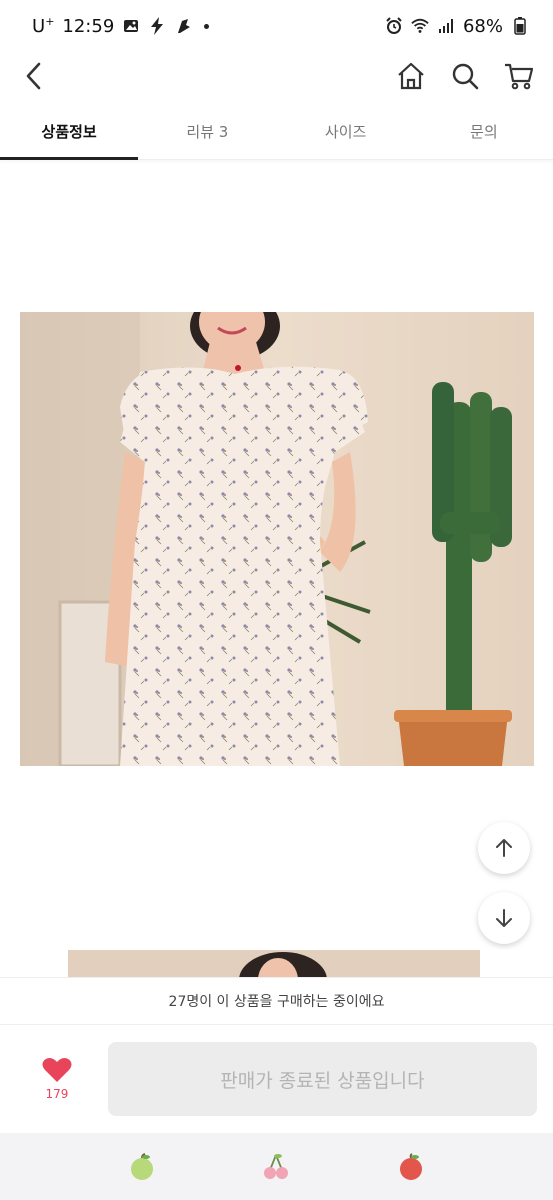 This screenshot has width=553, height=1200. What do you see at coordinates (346, 131) in the screenshot?
I see `tab-size: 사이즈` at bounding box center [346, 131].